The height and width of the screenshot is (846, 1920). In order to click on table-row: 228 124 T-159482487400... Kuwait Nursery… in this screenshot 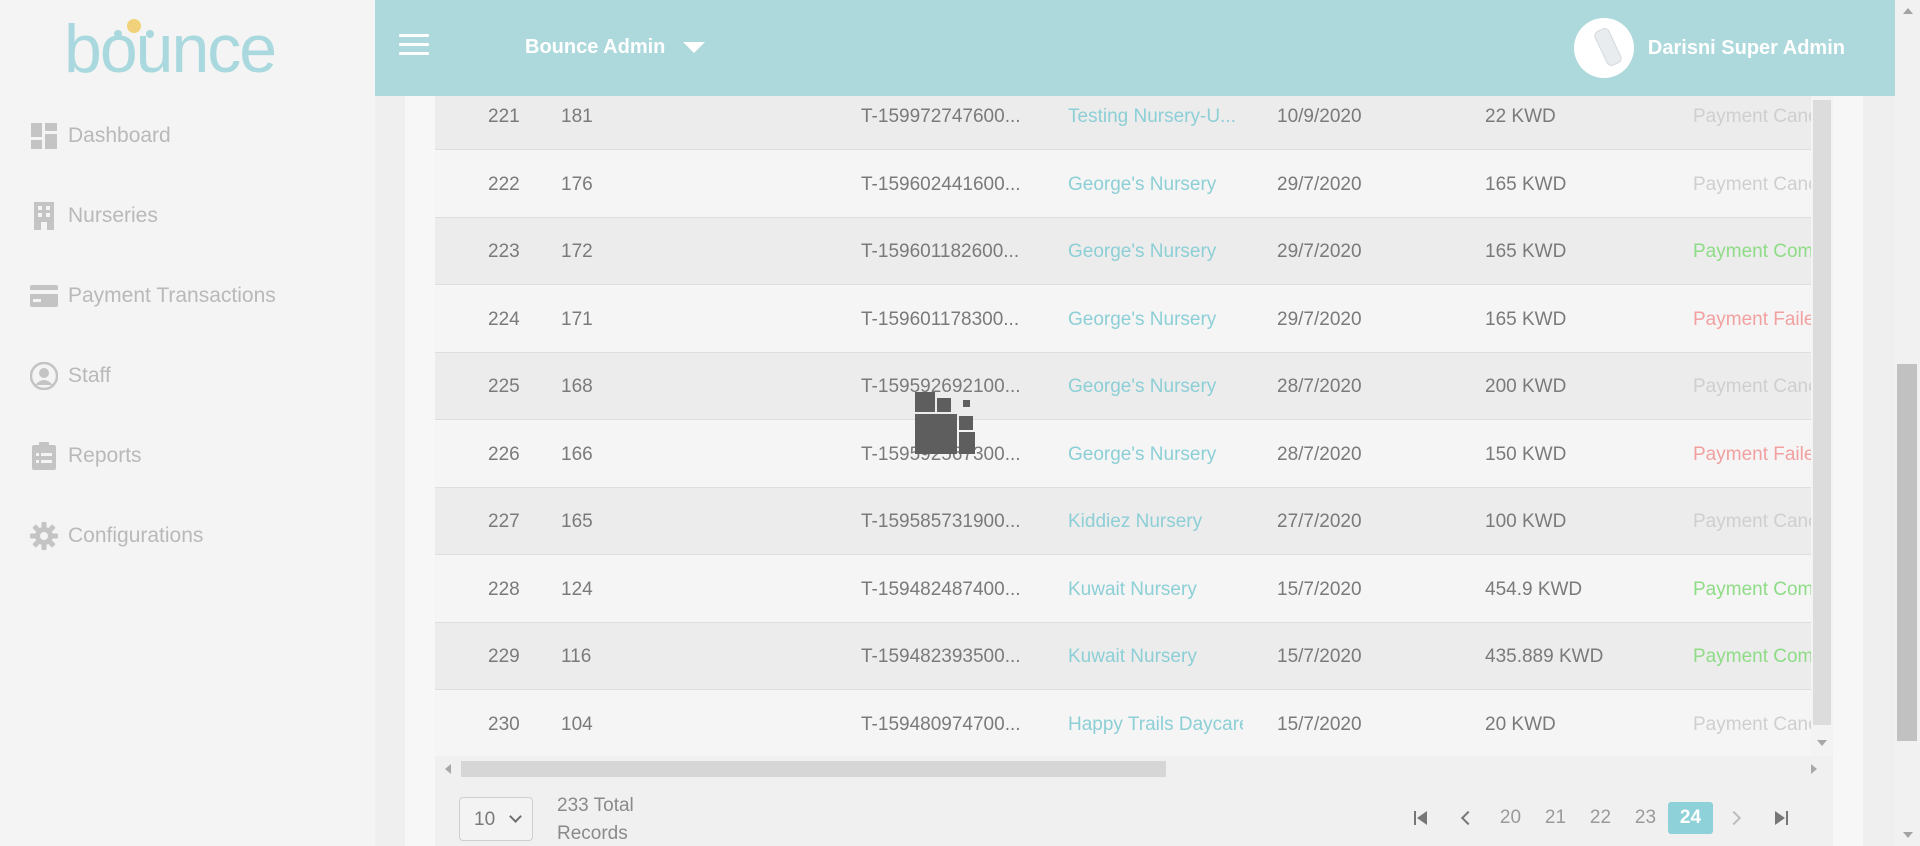, I will do `click(1123, 589)`.